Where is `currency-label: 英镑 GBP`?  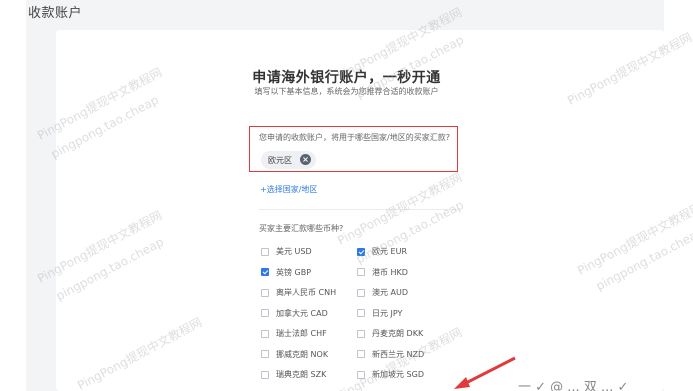 currency-label: 英镑 GBP is located at coordinates (294, 272).